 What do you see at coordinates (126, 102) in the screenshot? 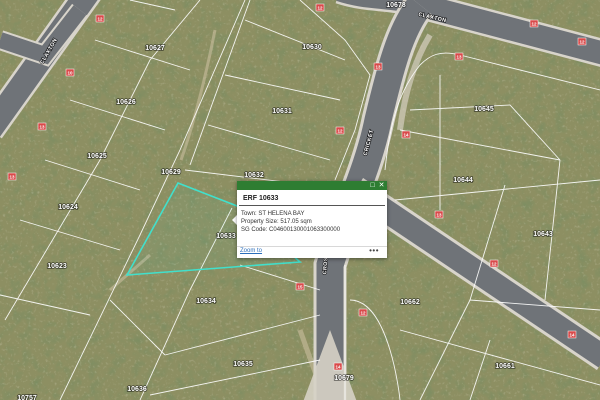
I see `lot-label: 10626` at bounding box center [126, 102].